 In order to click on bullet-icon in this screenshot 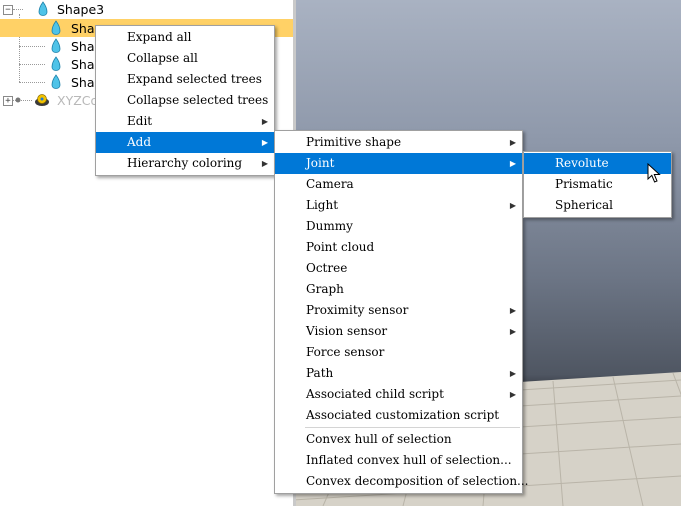, I will do `click(18, 100)`.